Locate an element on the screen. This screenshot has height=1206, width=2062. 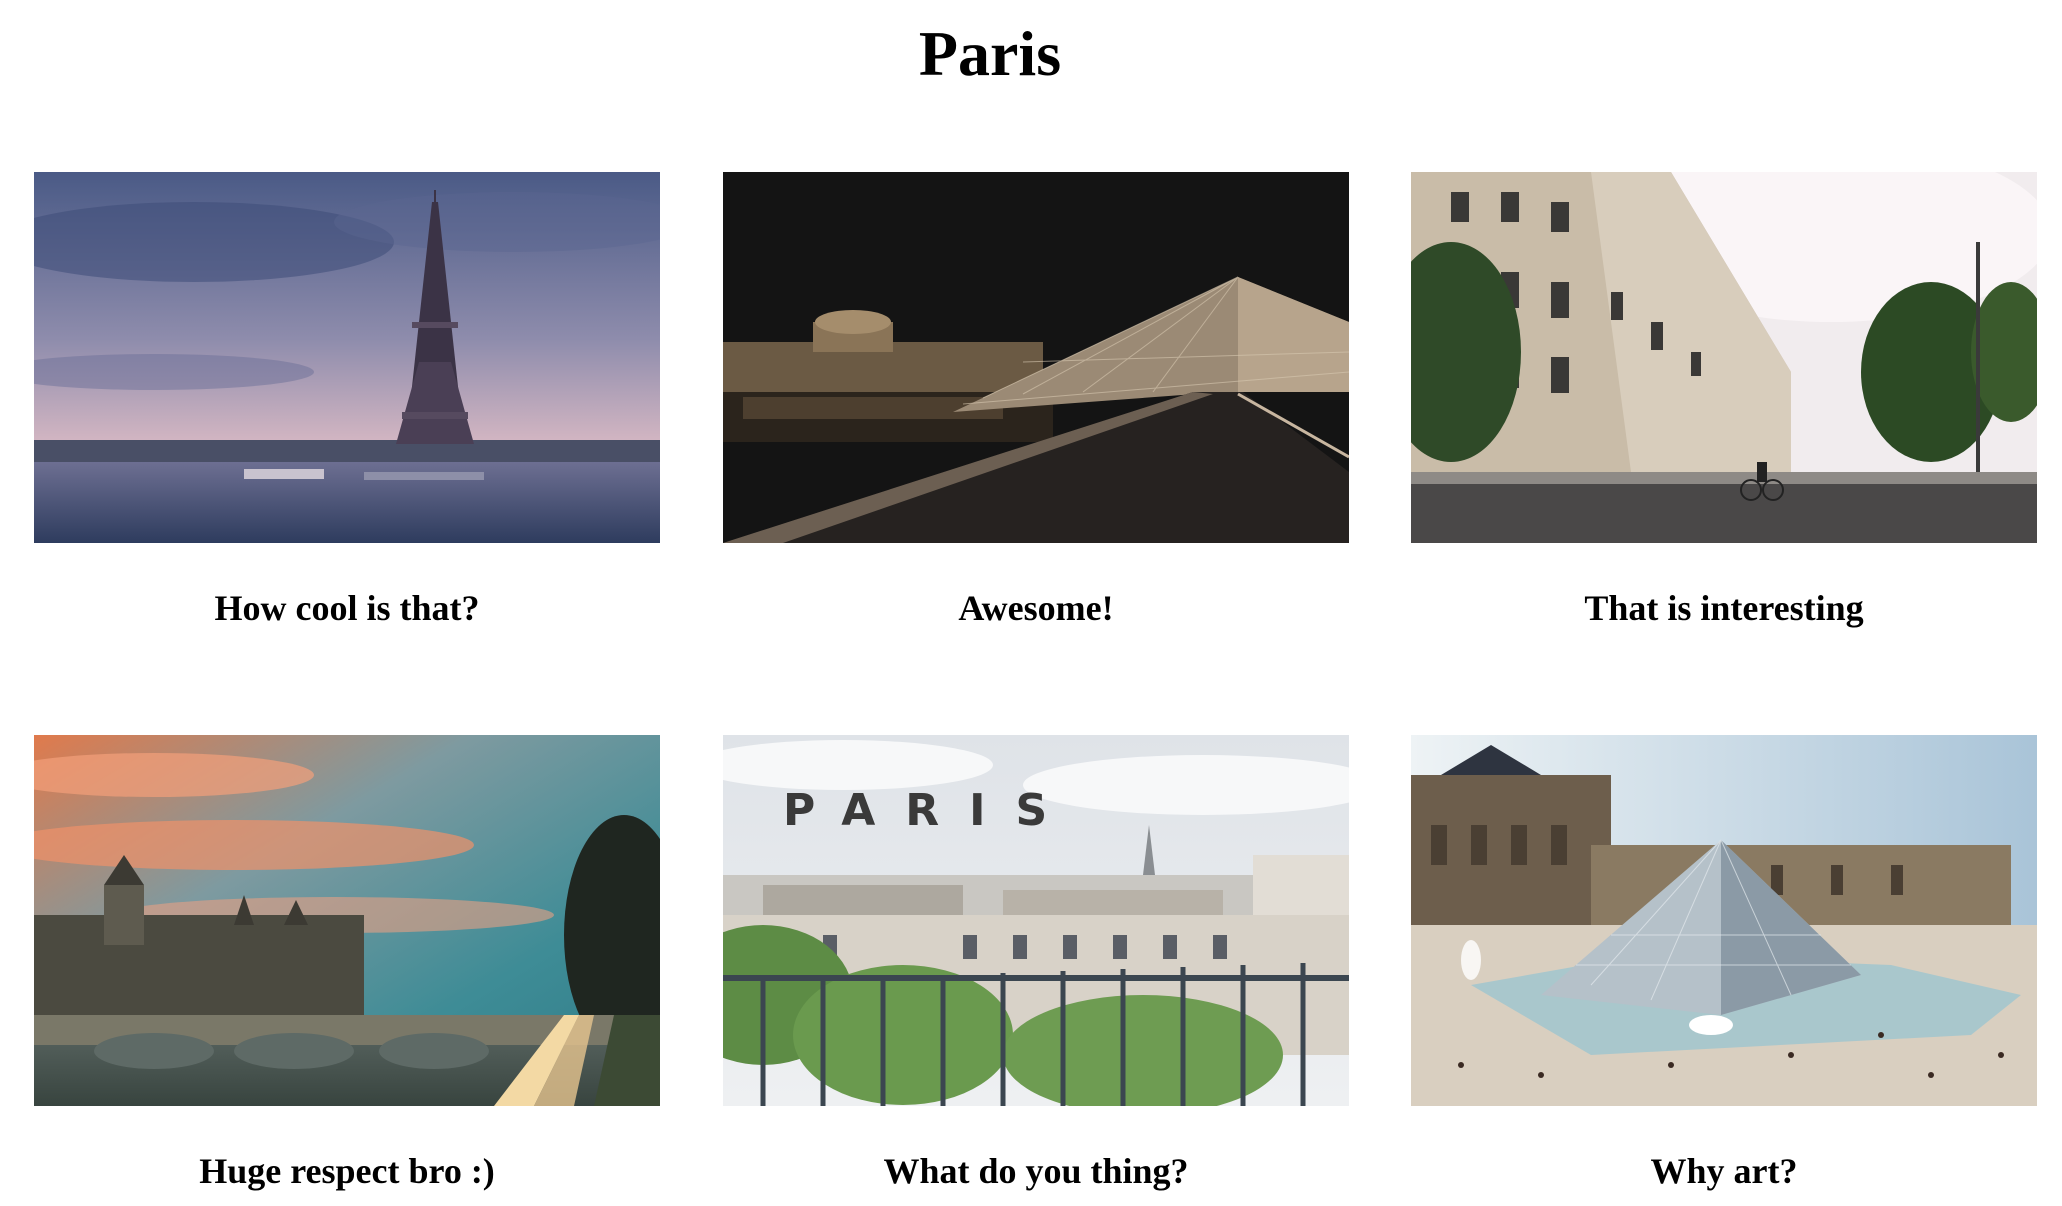
photo-caption: What do you thing? is located at coordinates (1036, 1171).